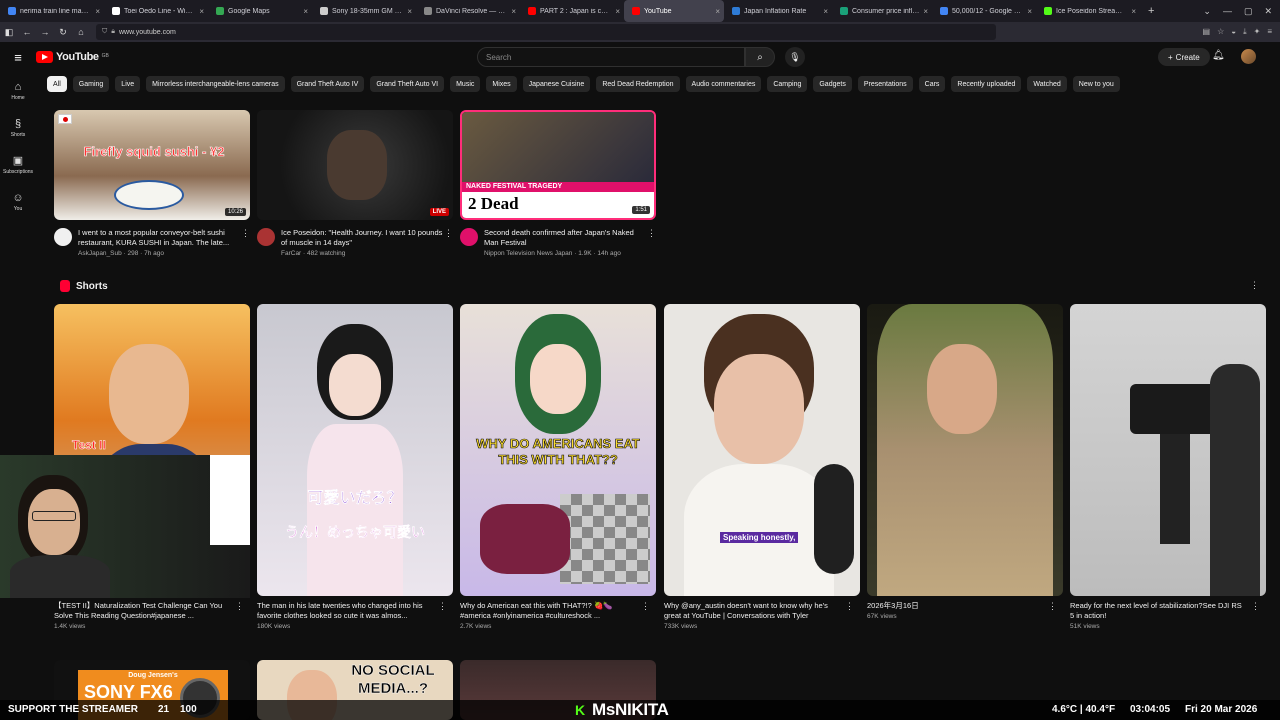 Image resolution: width=1280 pixels, height=720 pixels. Describe the element at coordinates (760, 57) in the screenshot. I see `search-button: ⌕` at that location.